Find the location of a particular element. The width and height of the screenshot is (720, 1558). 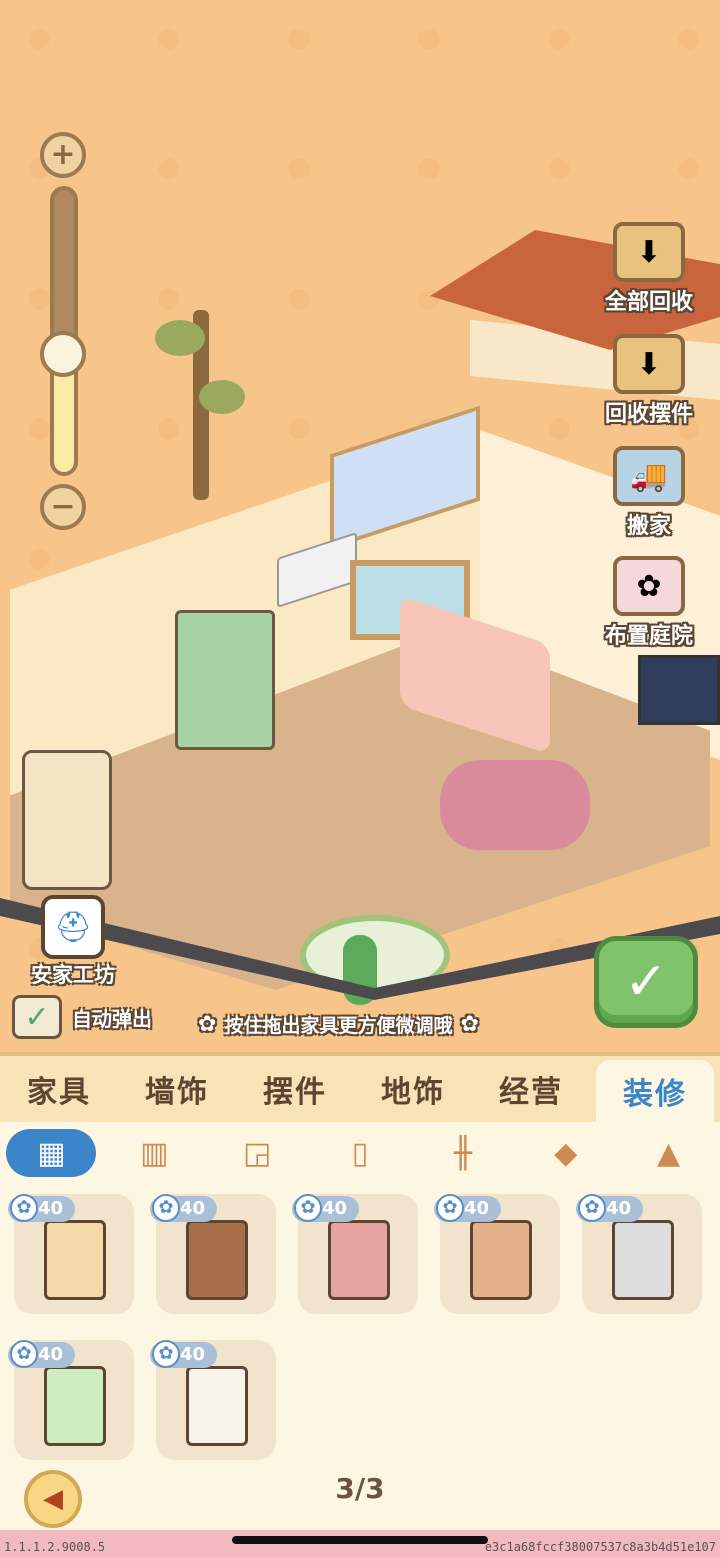

zoom-in-button: + is located at coordinates (63, 155).